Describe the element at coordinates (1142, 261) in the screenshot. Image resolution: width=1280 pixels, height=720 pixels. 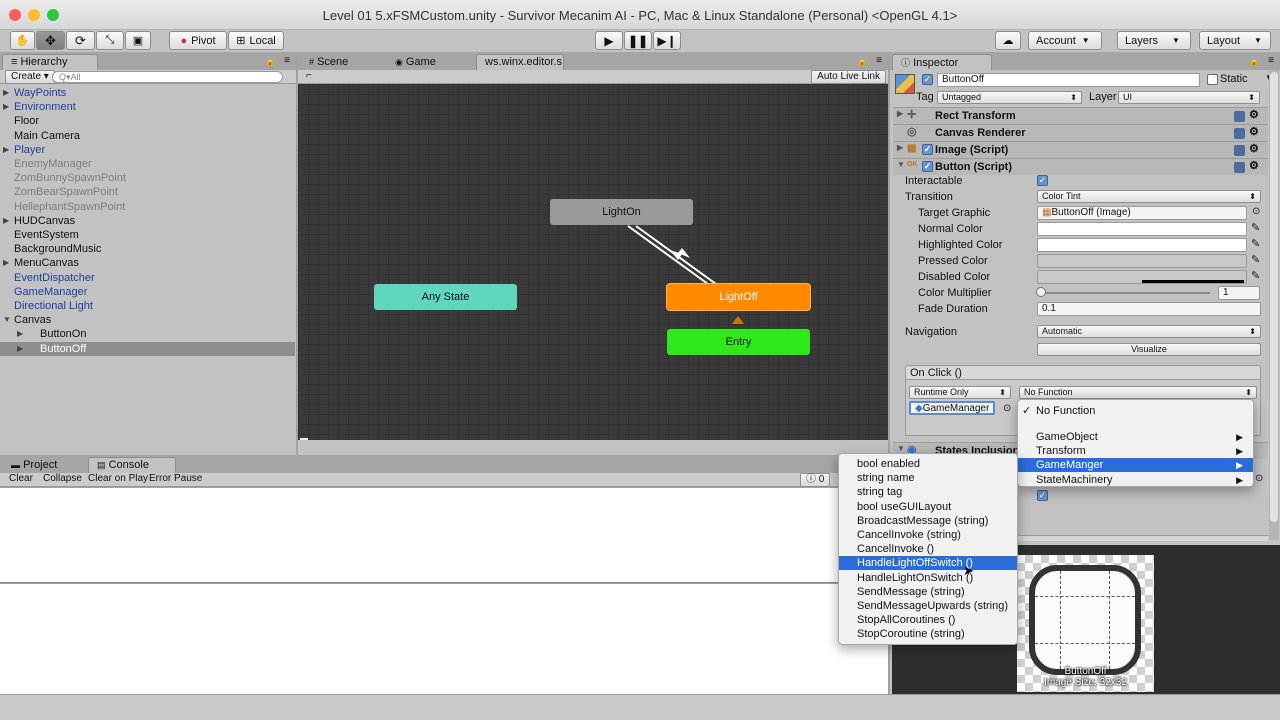
I see `pressed-color-swatch` at that location.